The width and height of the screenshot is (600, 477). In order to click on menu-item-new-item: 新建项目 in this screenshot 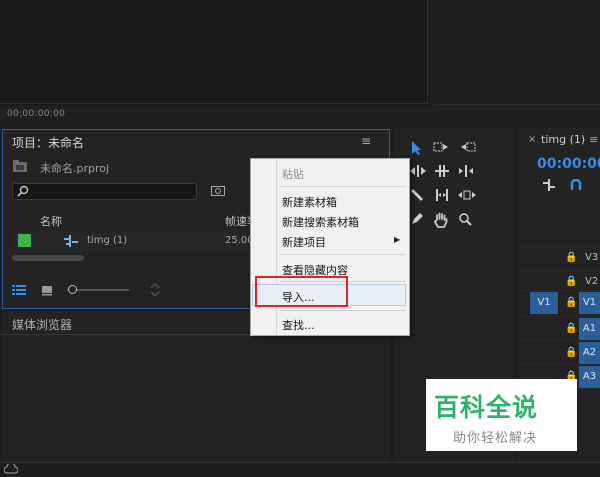, I will do `click(304, 242)`.